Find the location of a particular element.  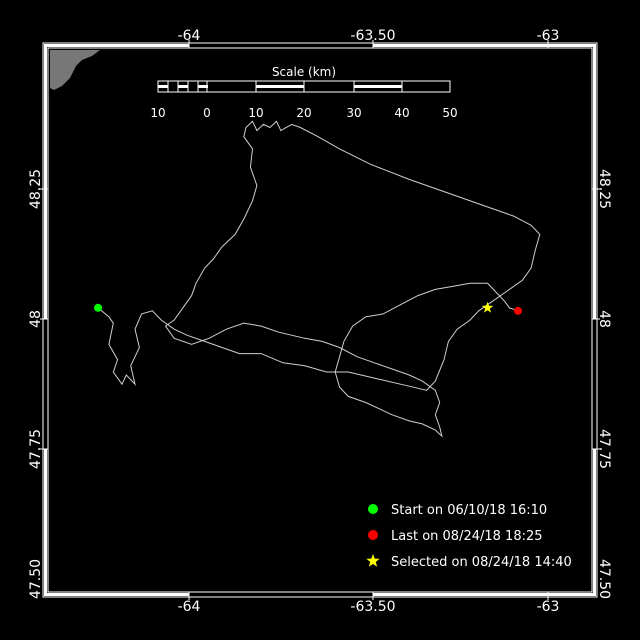

scale-label: 40 is located at coordinates (401, 113).